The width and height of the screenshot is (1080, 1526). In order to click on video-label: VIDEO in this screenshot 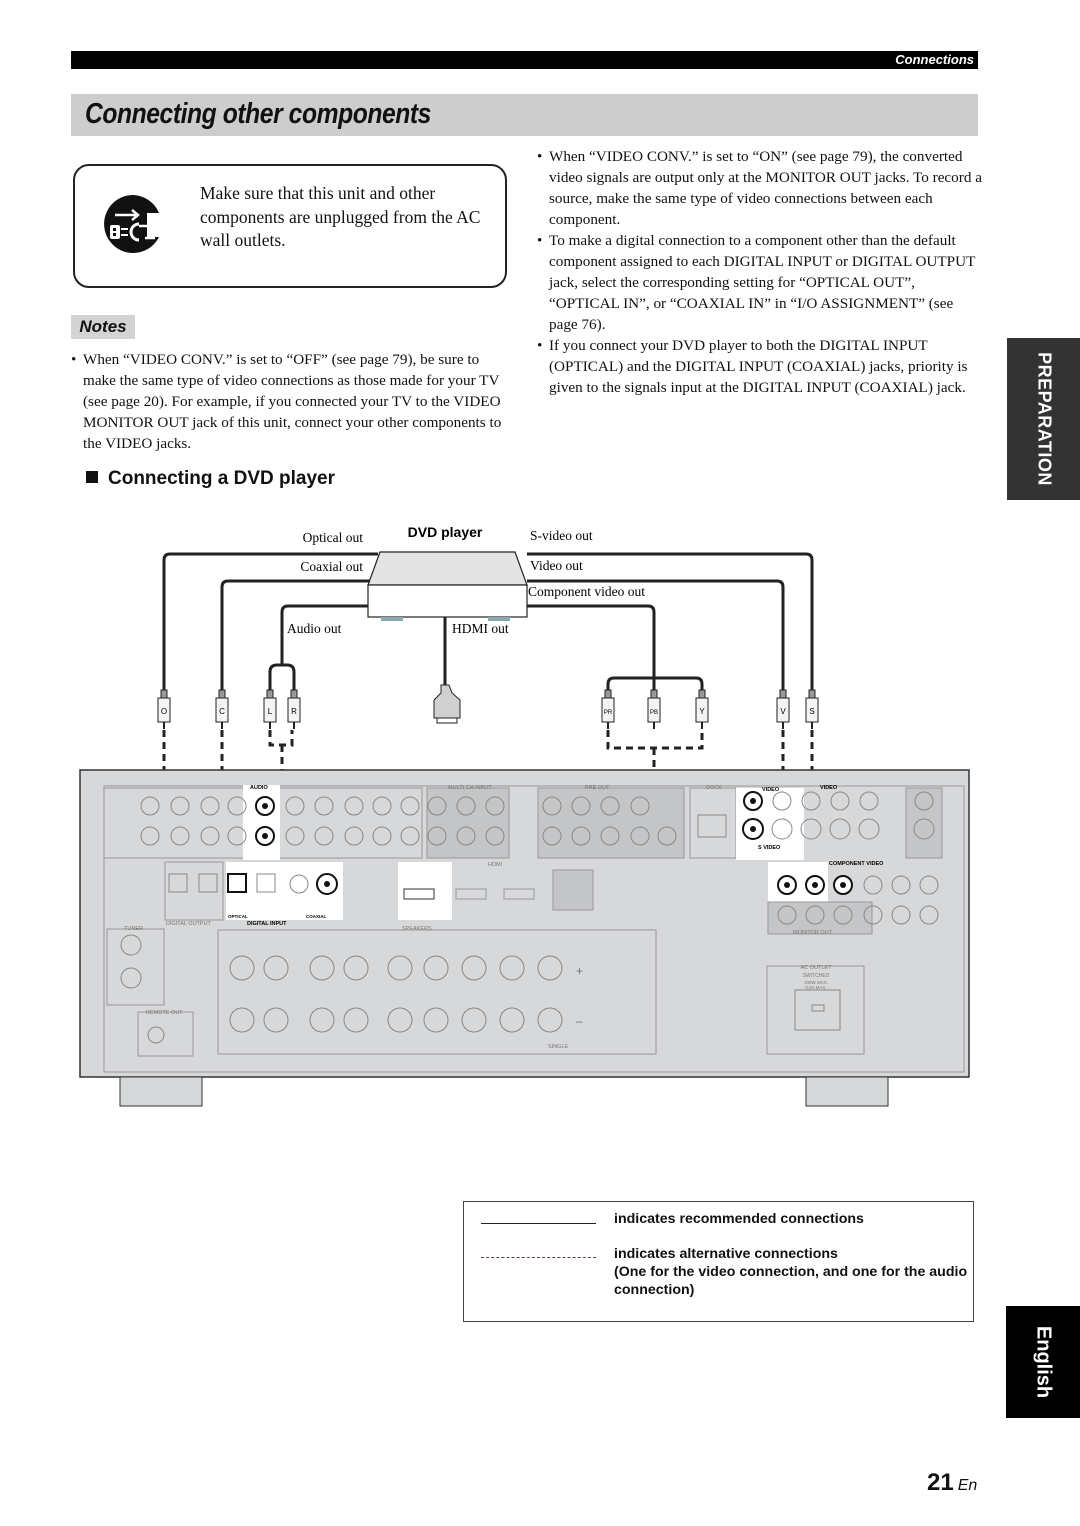, I will do `click(771, 790)`.